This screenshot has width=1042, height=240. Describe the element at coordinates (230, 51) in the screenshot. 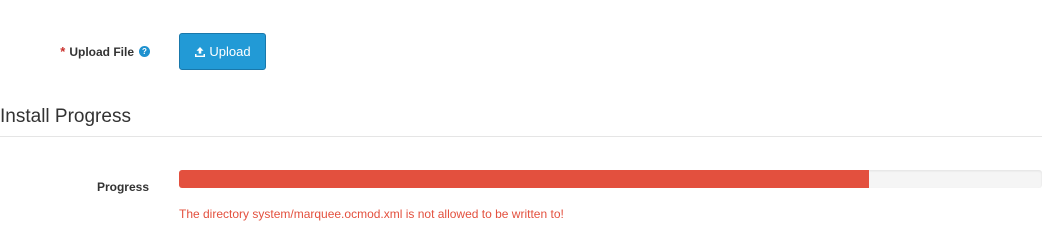

I see `upload-button-label: Upload` at that location.